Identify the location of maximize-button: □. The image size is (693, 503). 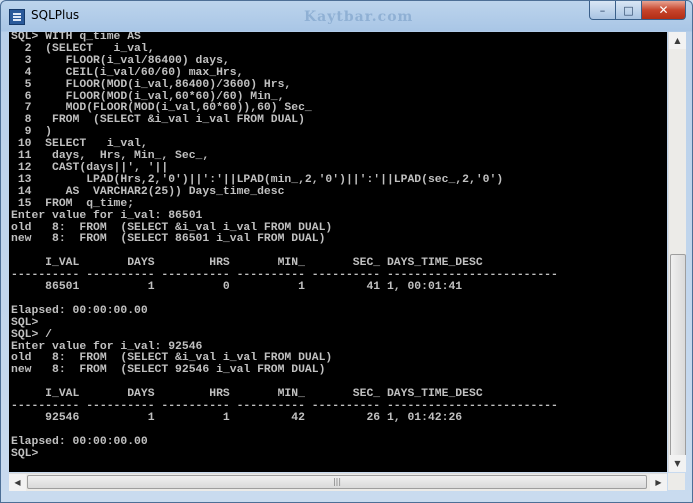
(629, 10).